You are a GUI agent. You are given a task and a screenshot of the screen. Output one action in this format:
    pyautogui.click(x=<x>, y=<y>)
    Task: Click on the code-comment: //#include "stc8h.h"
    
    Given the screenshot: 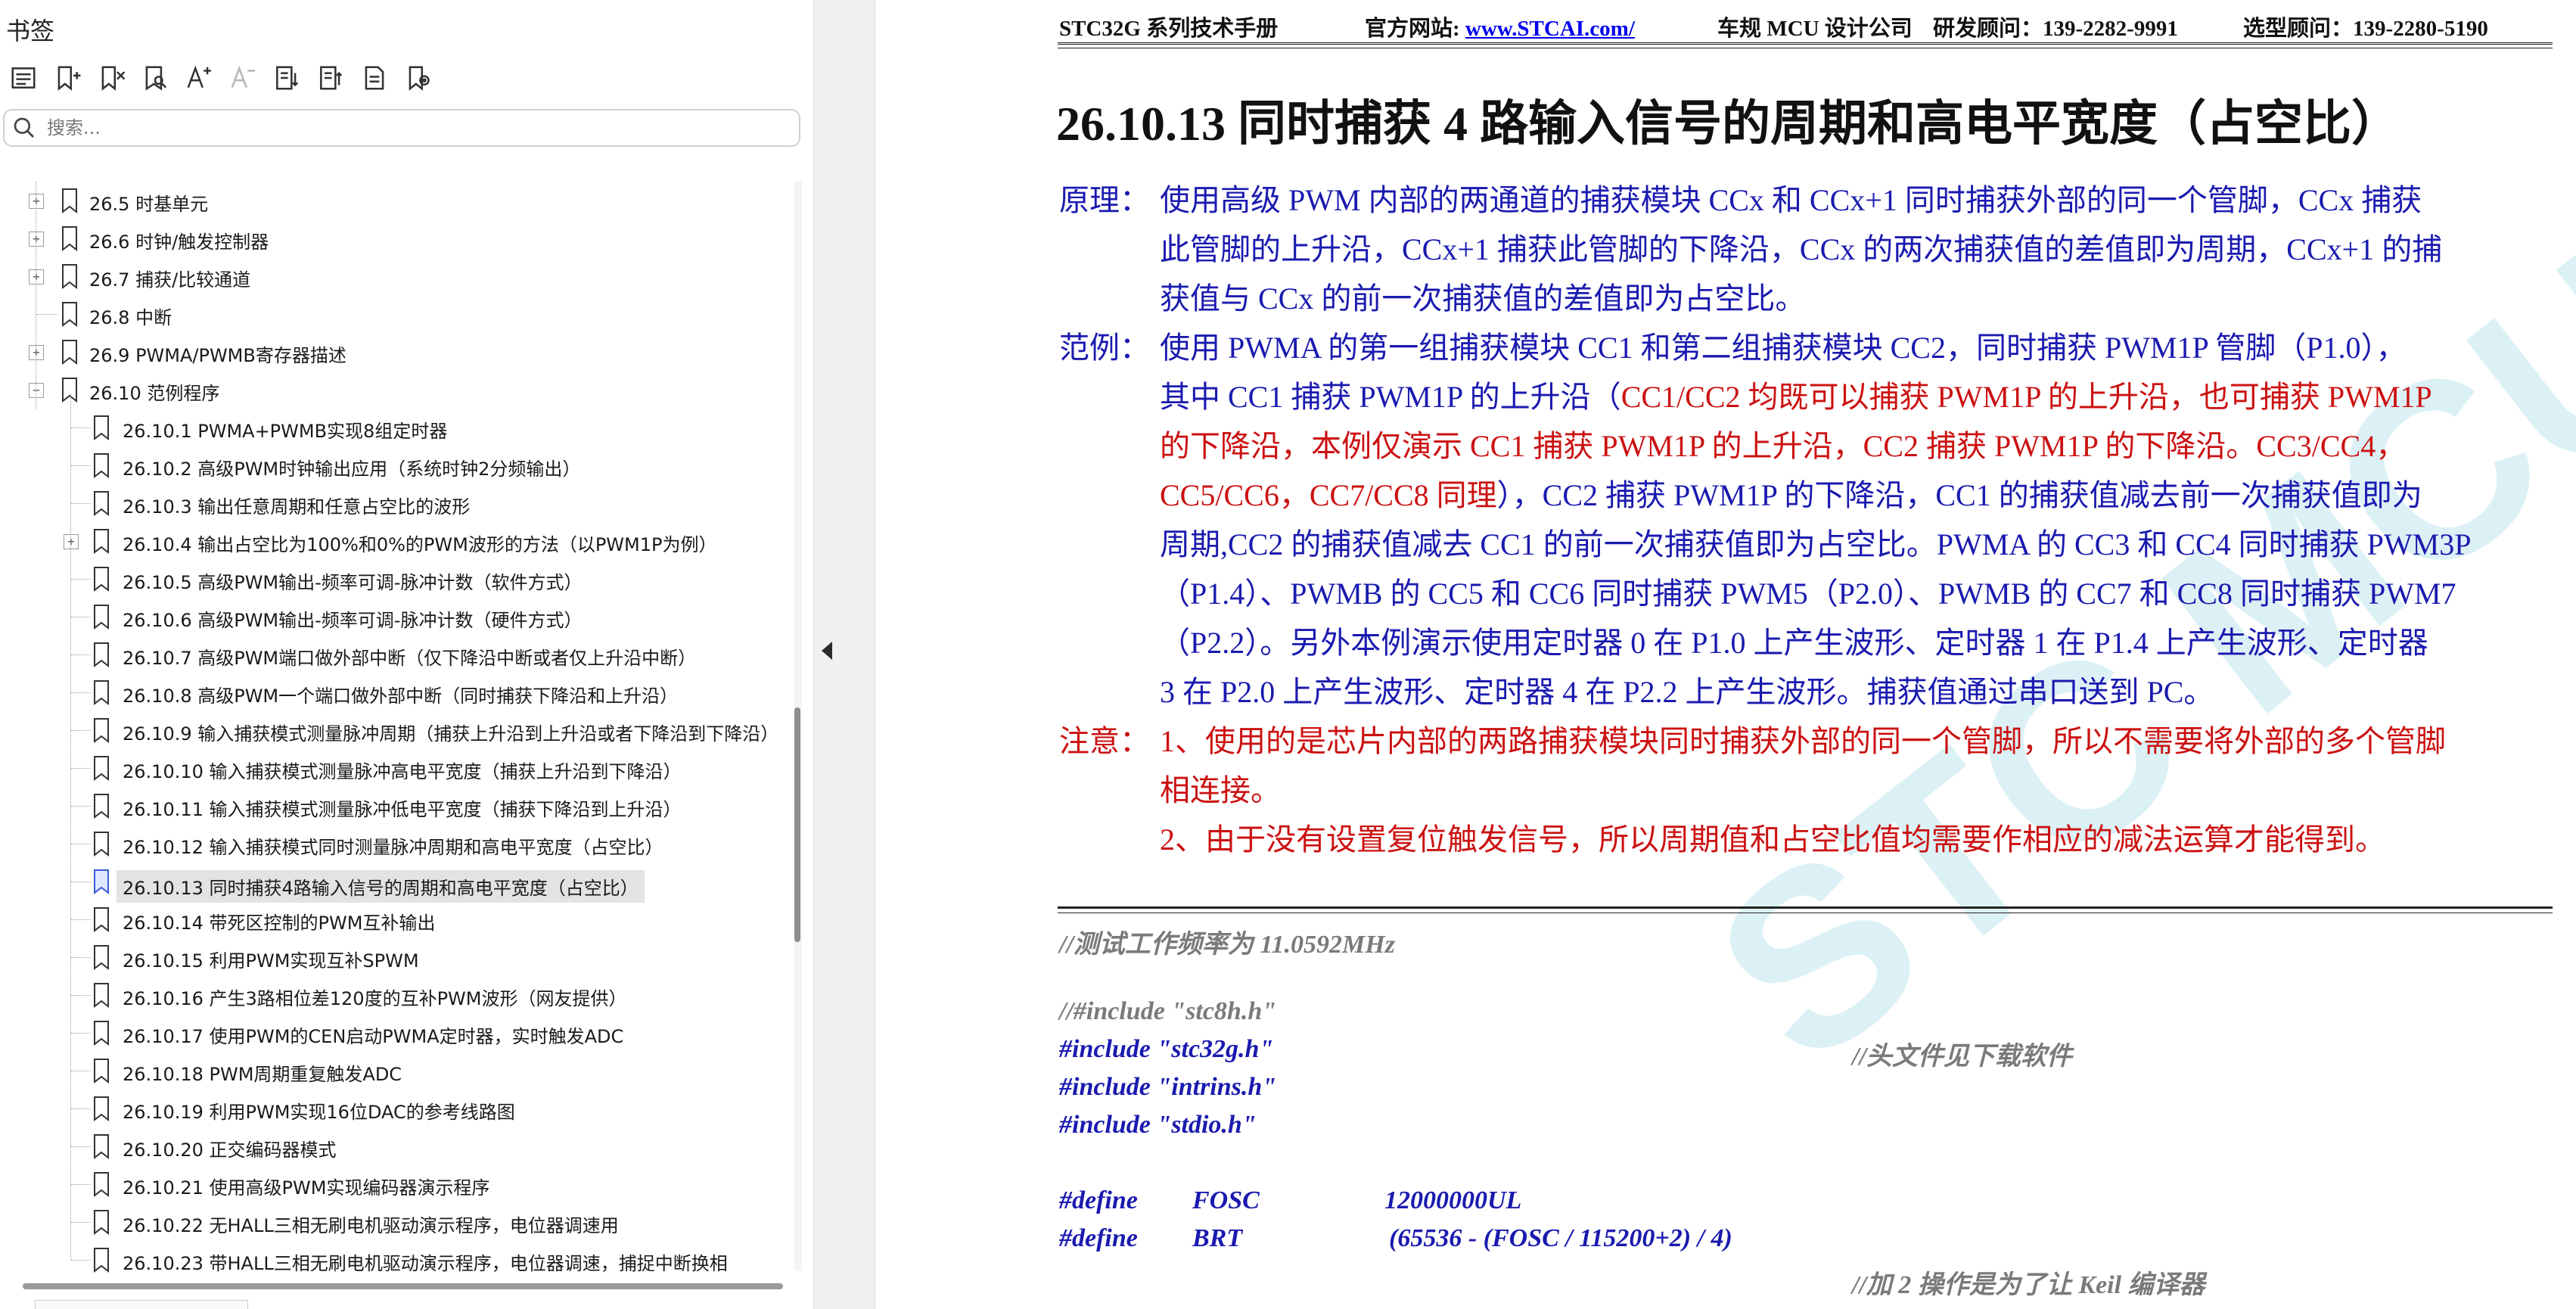 What is the action you would take?
    pyautogui.click(x=1168, y=1011)
    